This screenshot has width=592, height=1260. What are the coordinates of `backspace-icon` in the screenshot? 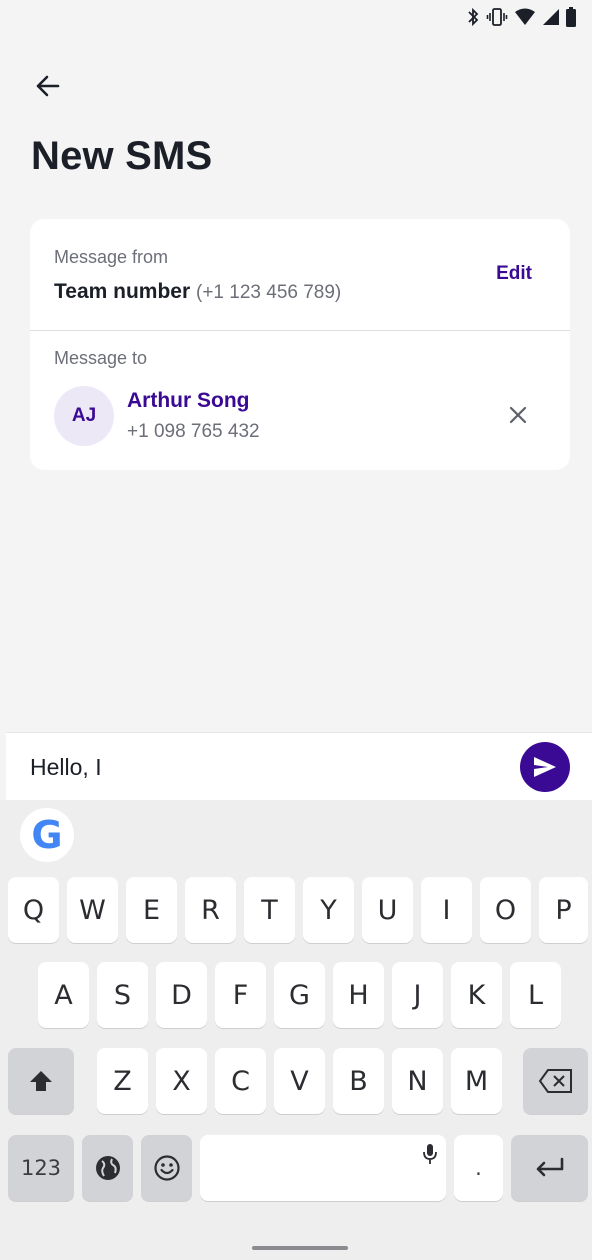 It's located at (555, 1081).